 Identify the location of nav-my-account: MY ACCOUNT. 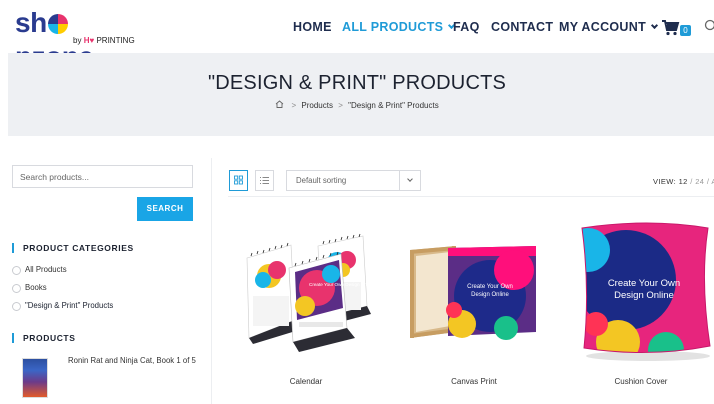
(609, 27).